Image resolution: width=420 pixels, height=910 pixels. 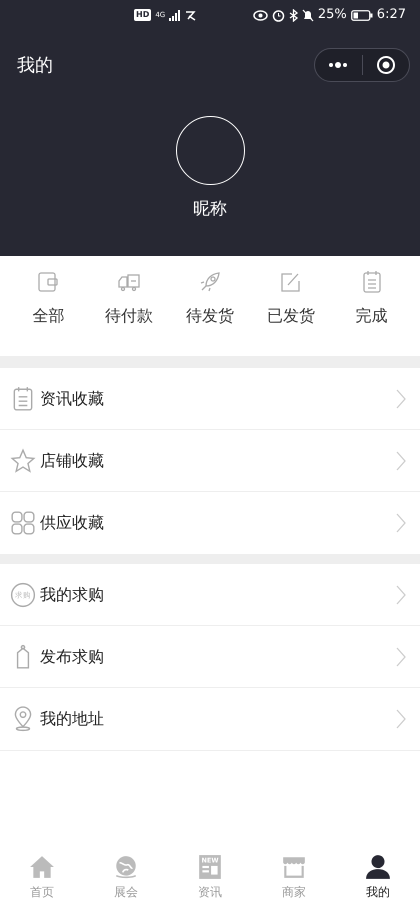 What do you see at coordinates (308, 15) in the screenshot?
I see `bell-off-icon` at bounding box center [308, 15].